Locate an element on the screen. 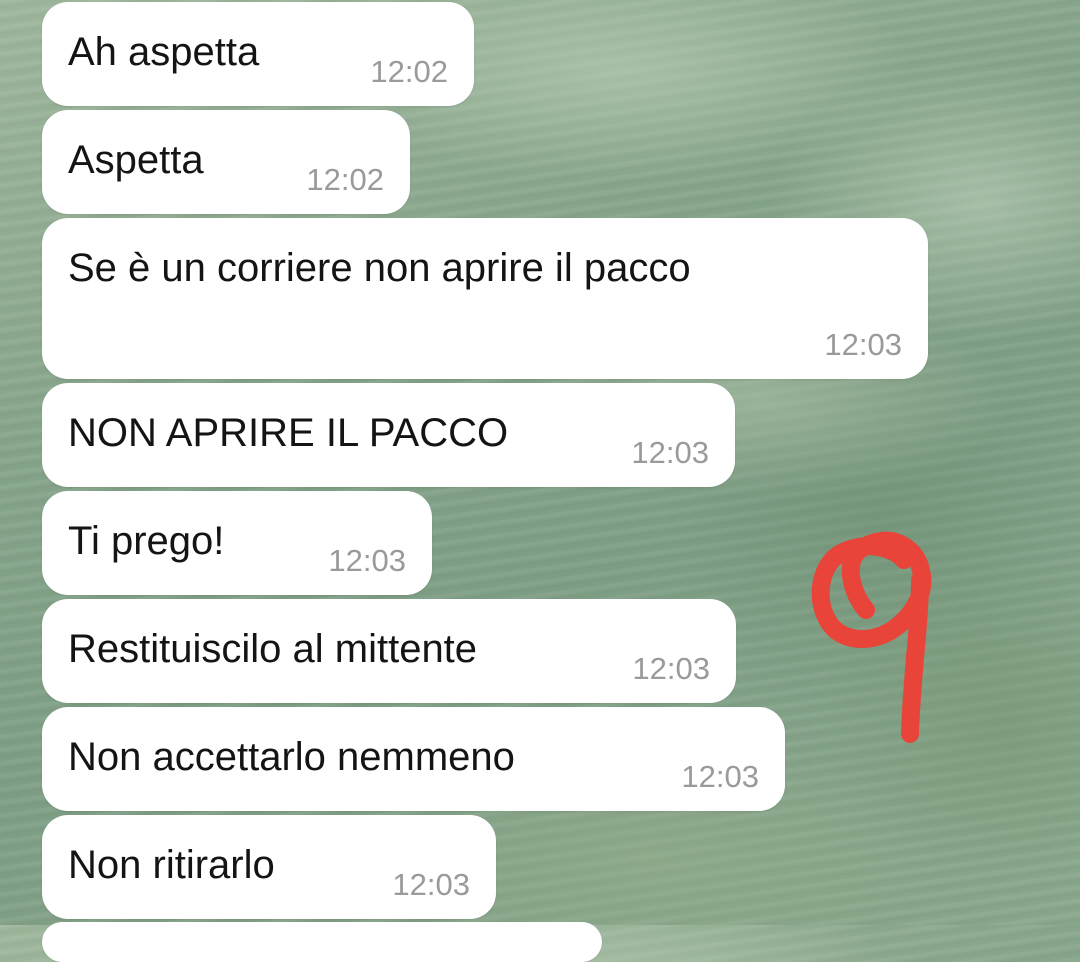 This screenshot has height=962, width=1080. message-text: Non accettarlo nemmeno is located at coordinates (291, 757).